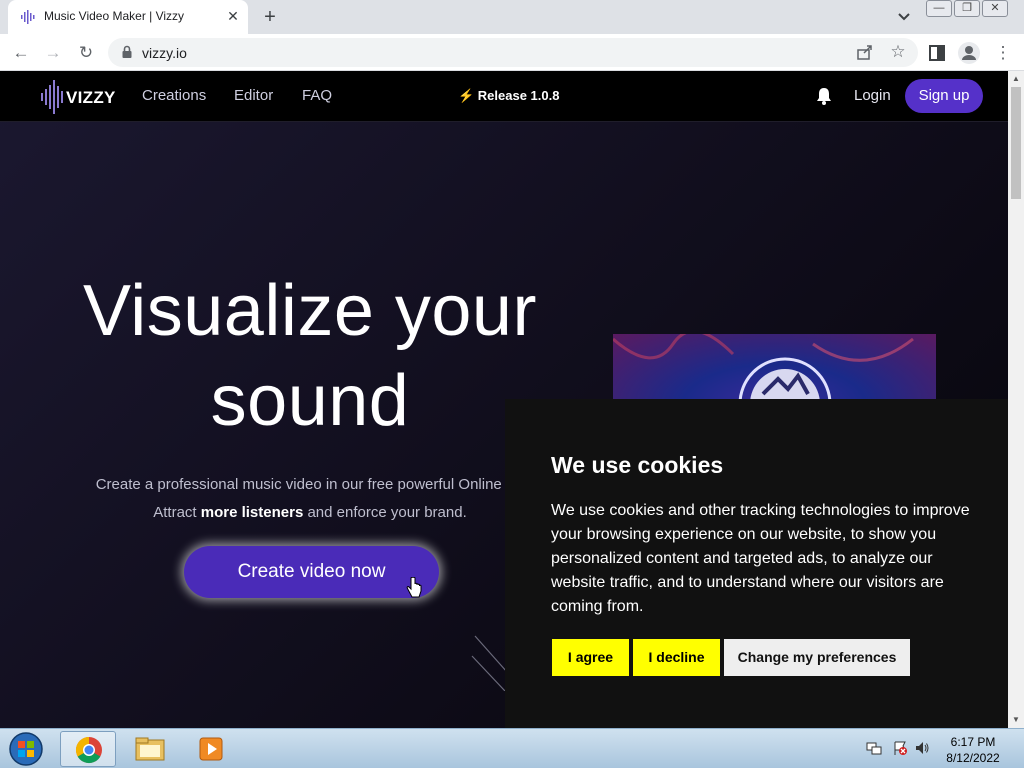 Image resolution: width=1024 pixels, height=768 pixels. I want to click on nav-link-creations: Creations, so click(174, 95).